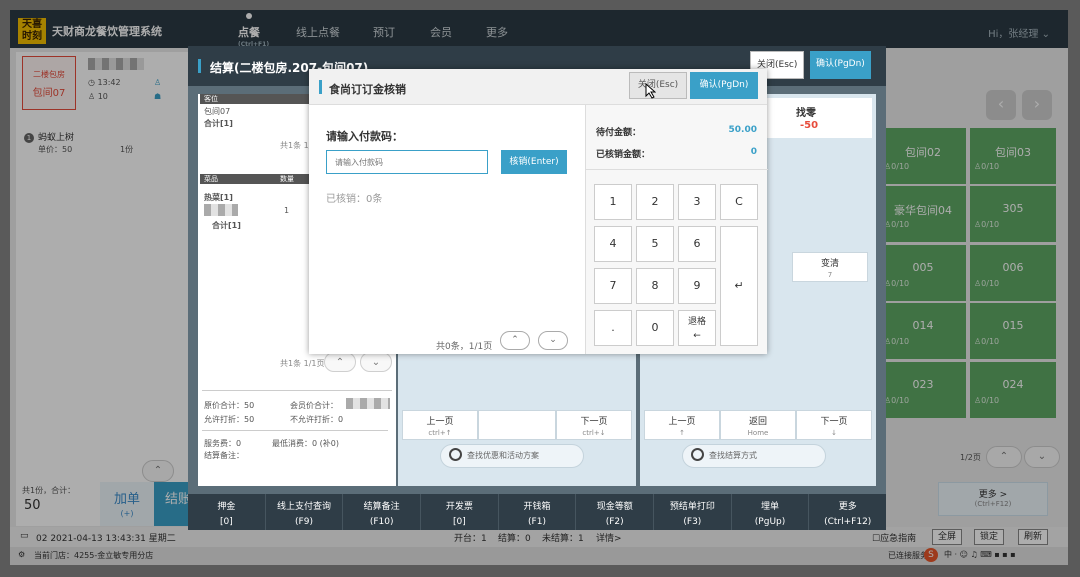  I want to click on toolbar-exact-cash-button: 现金等额 (F2), so click(615, 512).